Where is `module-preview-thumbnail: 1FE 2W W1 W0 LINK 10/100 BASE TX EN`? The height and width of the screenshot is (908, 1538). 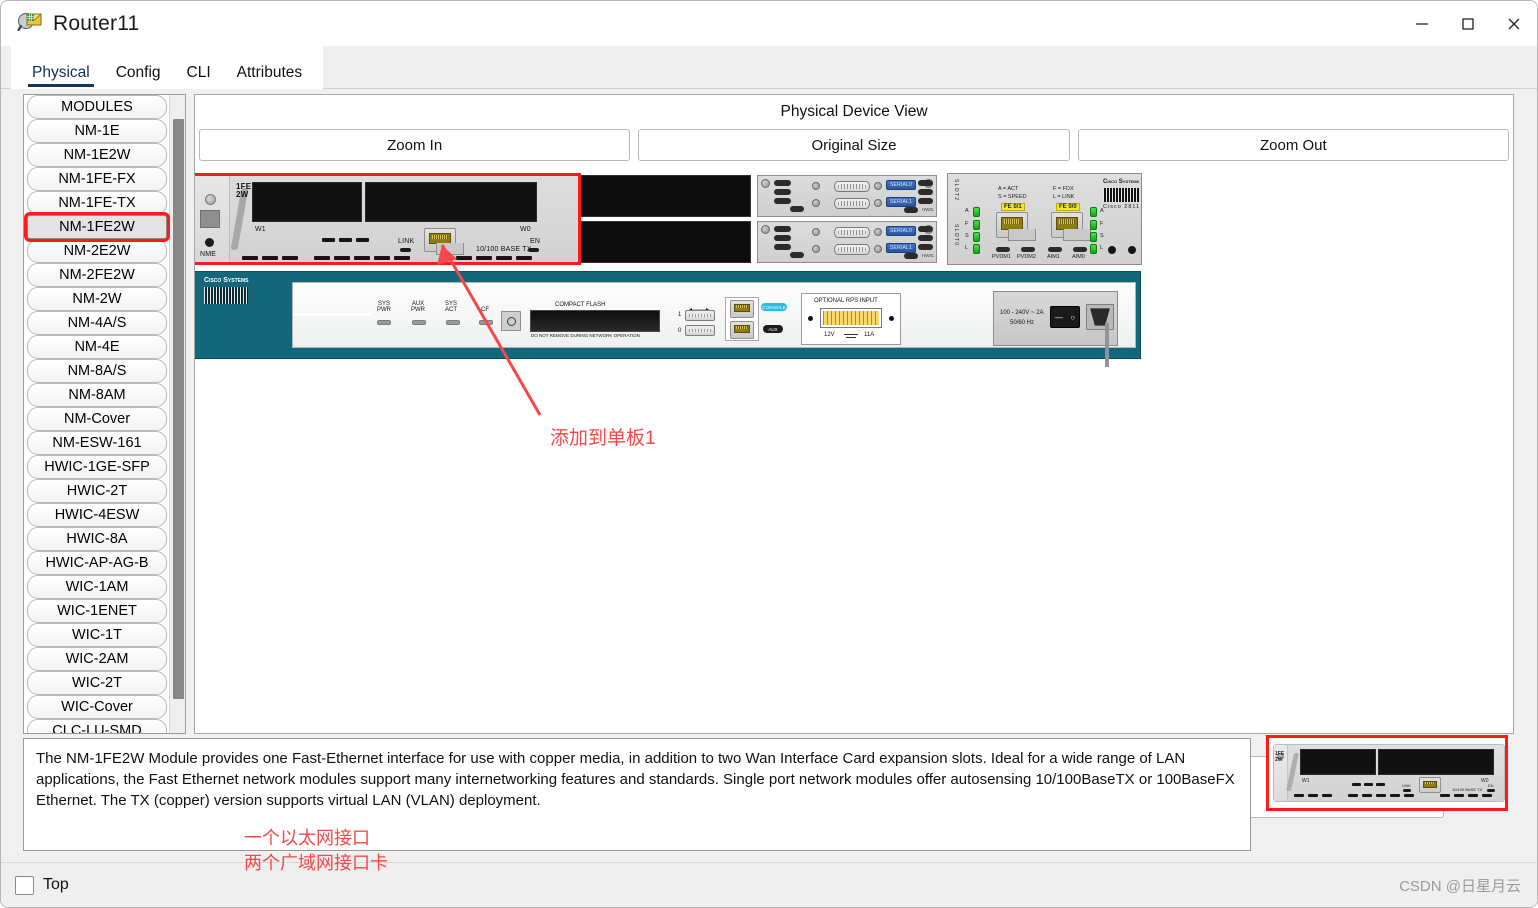
module-preview-thumbnail: 1FE 2W W1 W0 LINK 10/100 BASE TX EN is located at coordinates (1387, 773).